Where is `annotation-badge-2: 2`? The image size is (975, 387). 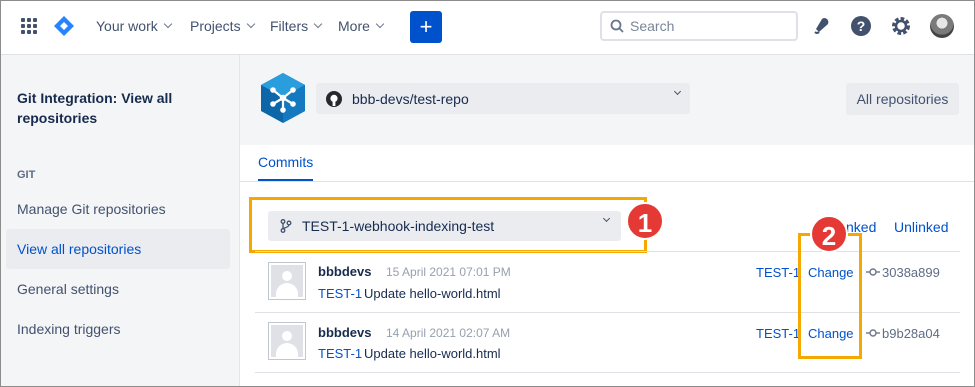 annotation-badge-2: 2 is located at coordinates (829, 234).